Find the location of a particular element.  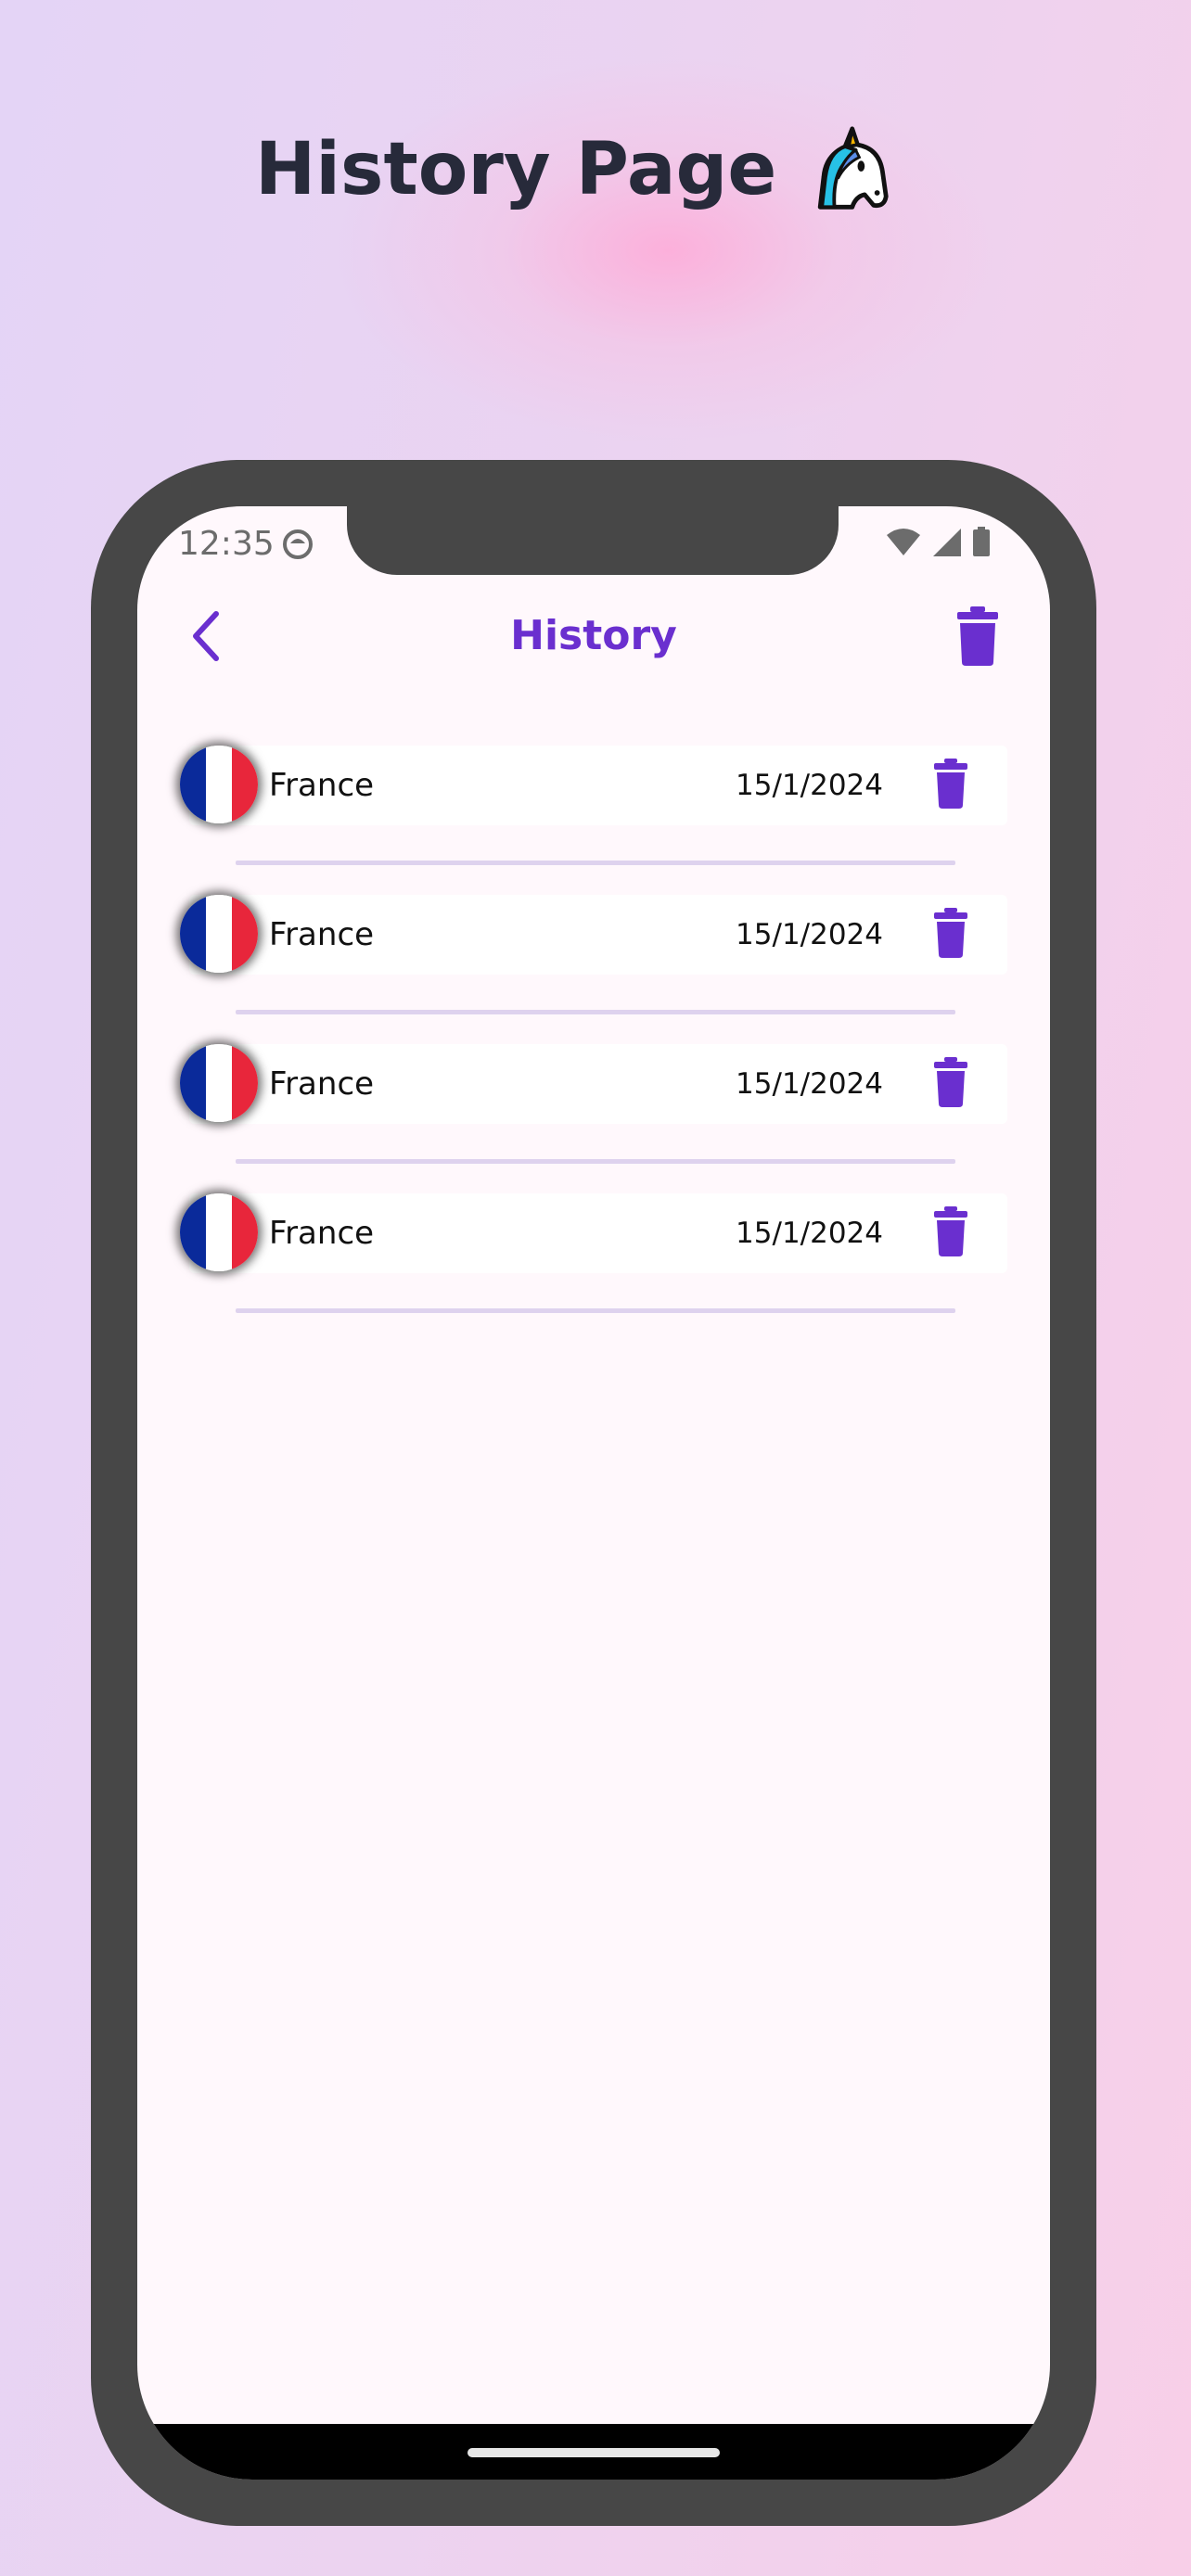

battery-icon is located at coordinates (981, 541).